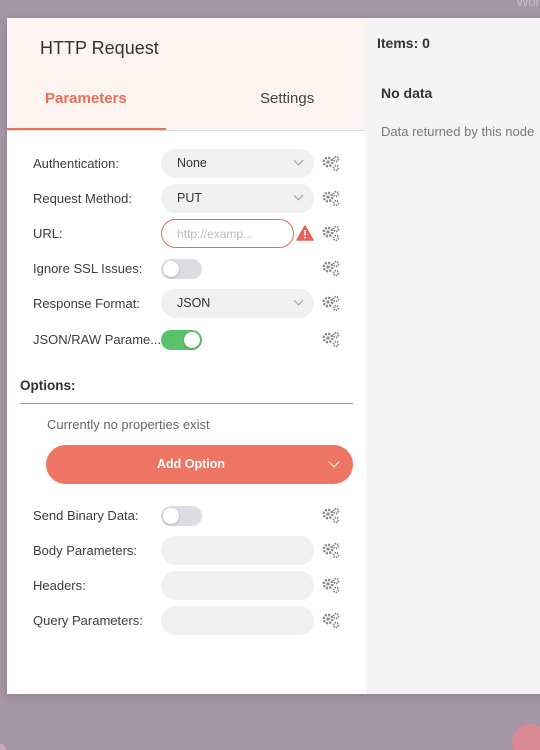 The width and height of the screenshot is (540, 750). Describe the element at coordinates (128, 424) in the screenshot. I see `options-empty-text: Currently no properties exist` at that location.